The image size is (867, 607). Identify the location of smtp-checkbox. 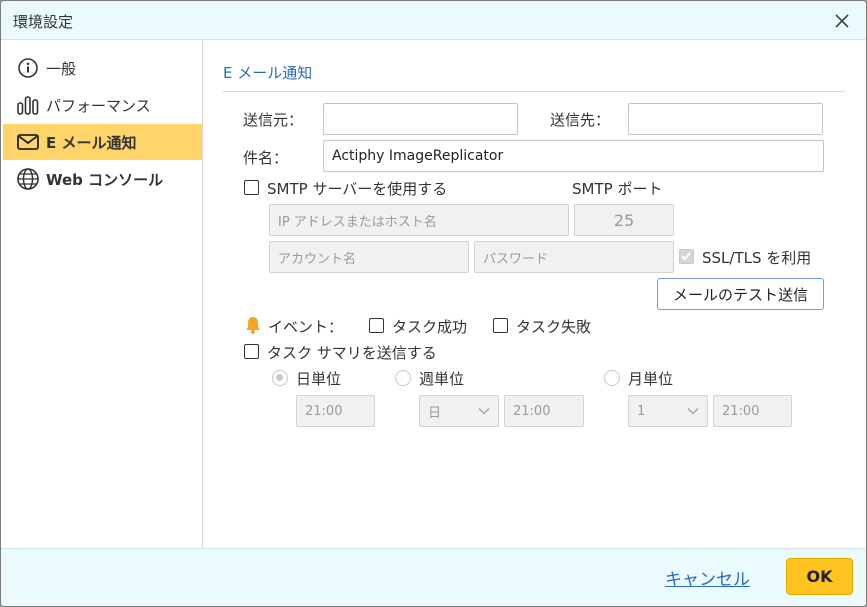
(251, 187).